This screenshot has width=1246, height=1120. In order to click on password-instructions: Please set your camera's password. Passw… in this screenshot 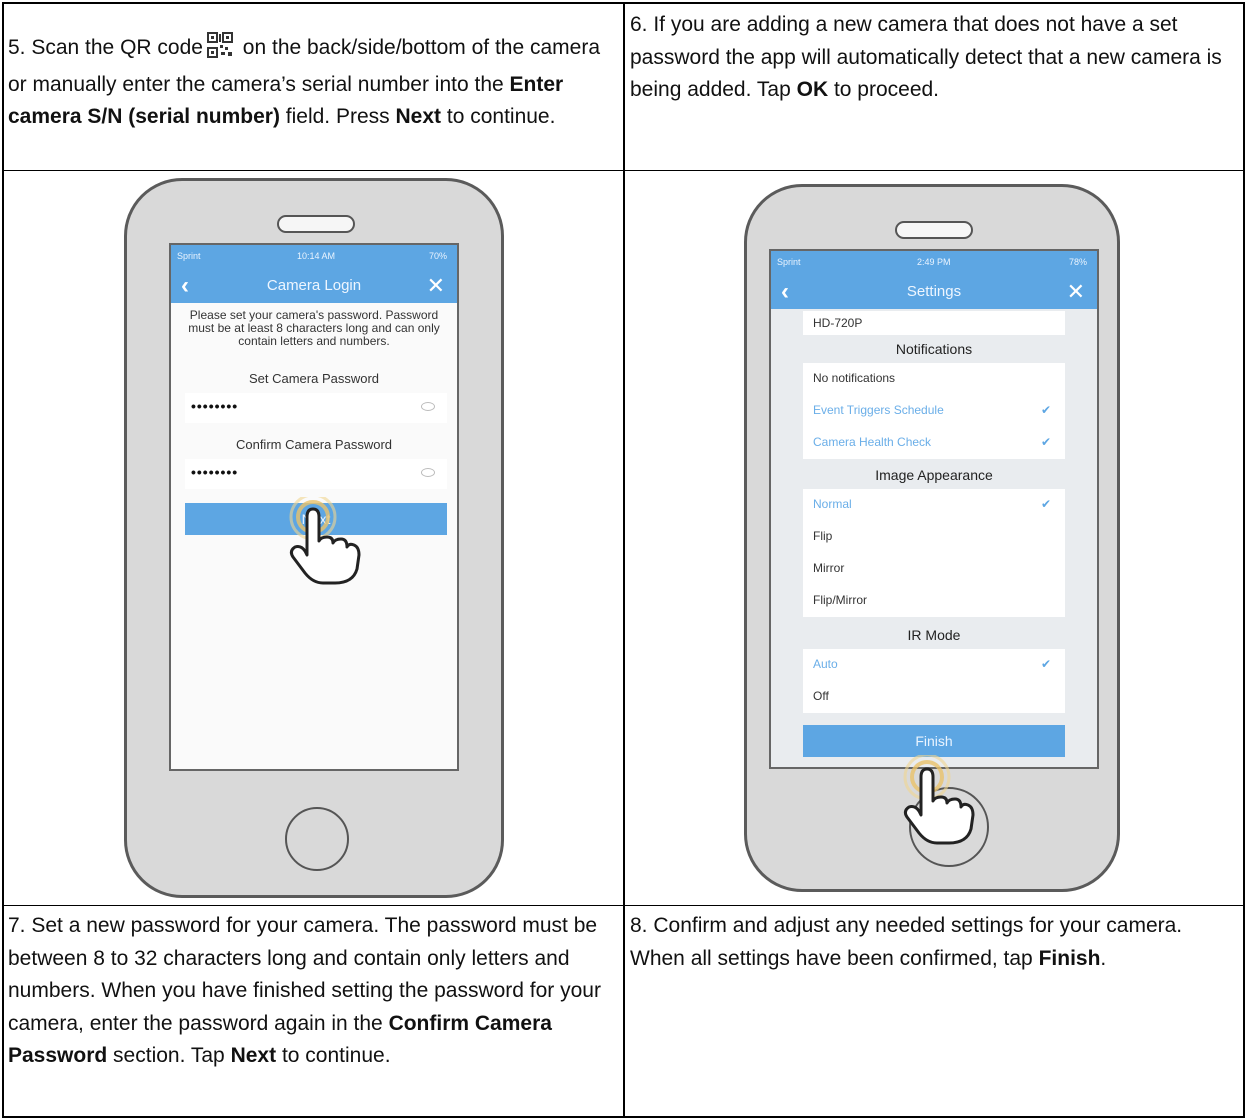, I will do `click(314, 328)`.